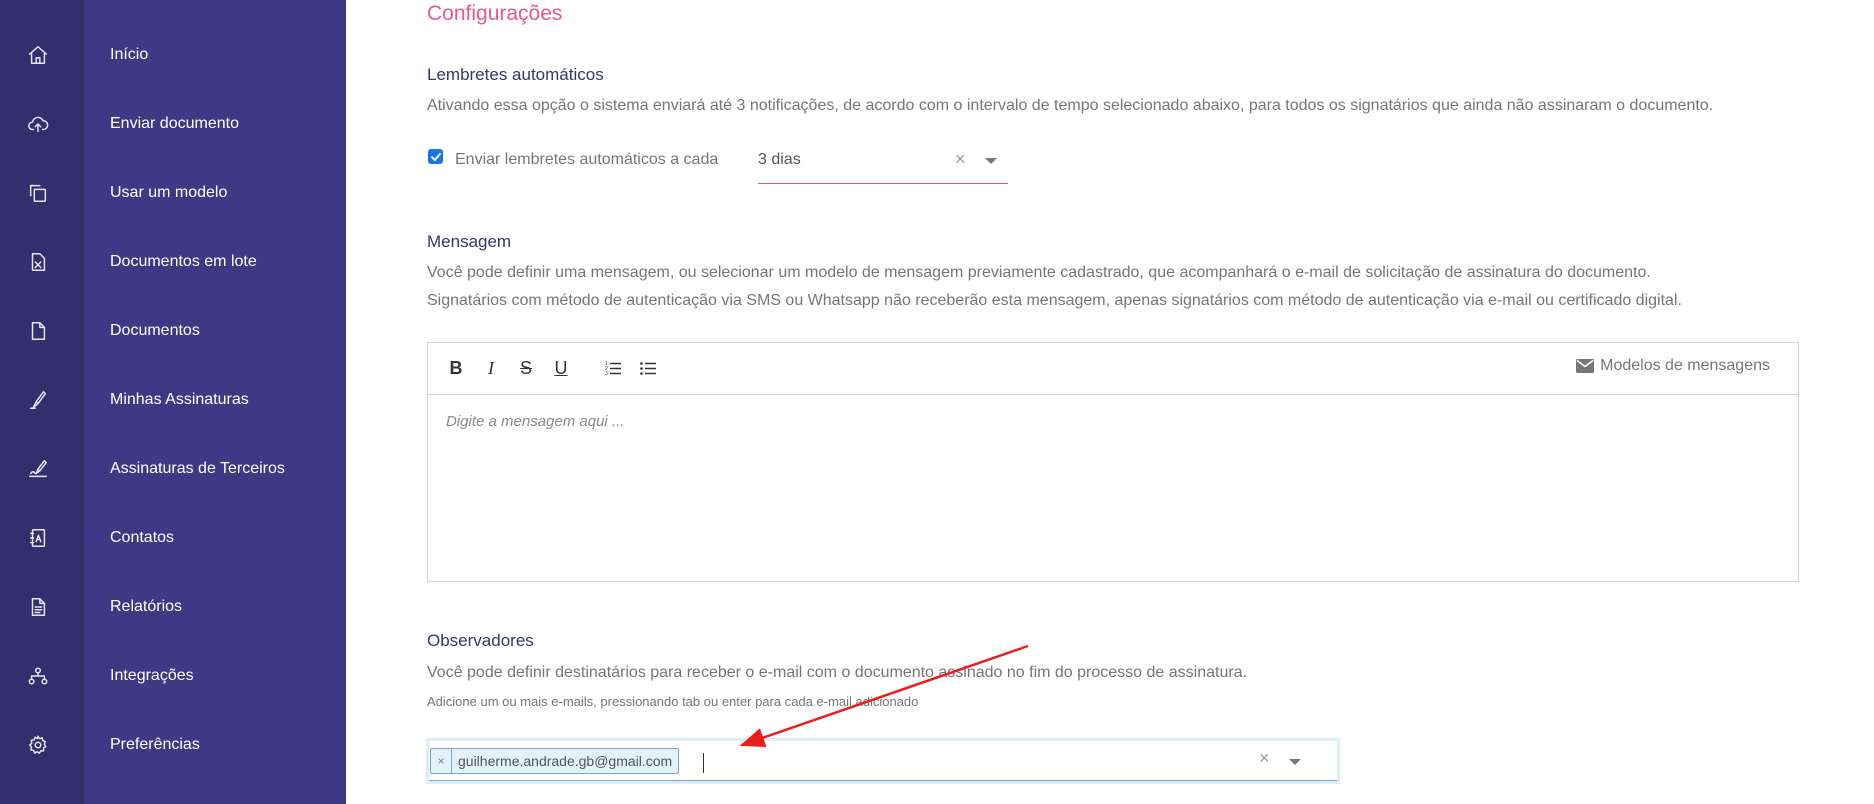 The image size is (1874, 804). I want to click on sidebar-item-enviar-documento: Enviar documento, so click(173, 124).